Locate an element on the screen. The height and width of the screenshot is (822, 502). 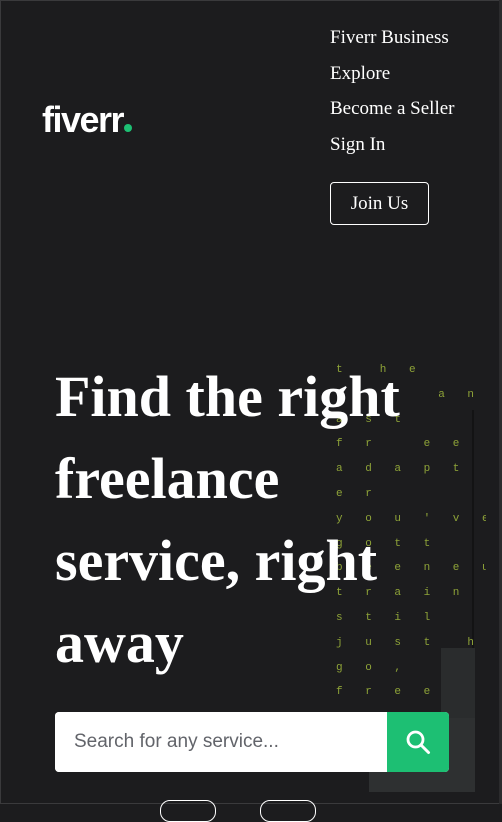
join-button: Join Us is located at coordinates (379, 203).